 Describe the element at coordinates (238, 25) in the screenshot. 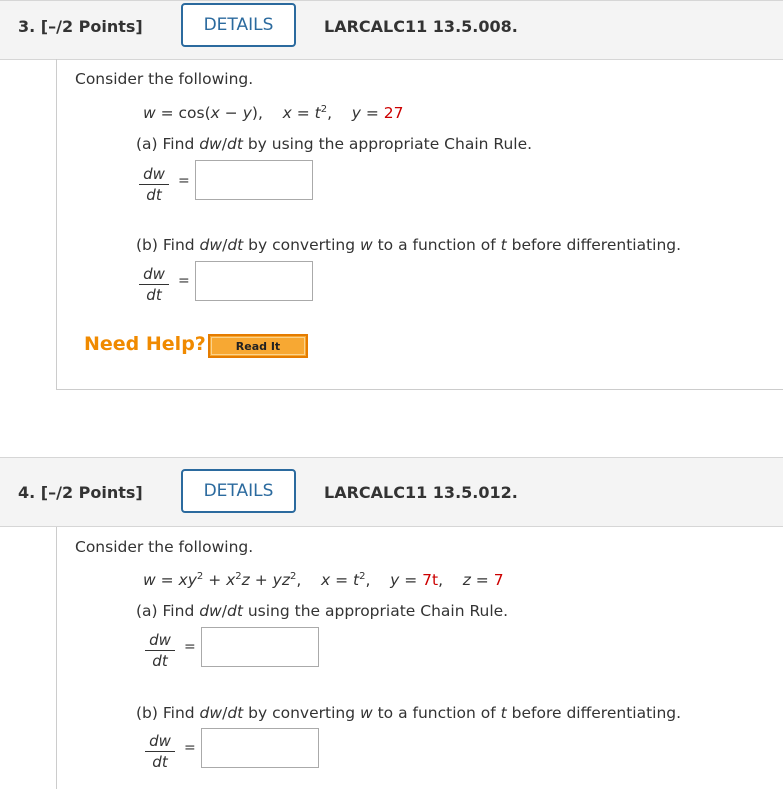

I see `question-3-details-button: DETAILS` at that location.